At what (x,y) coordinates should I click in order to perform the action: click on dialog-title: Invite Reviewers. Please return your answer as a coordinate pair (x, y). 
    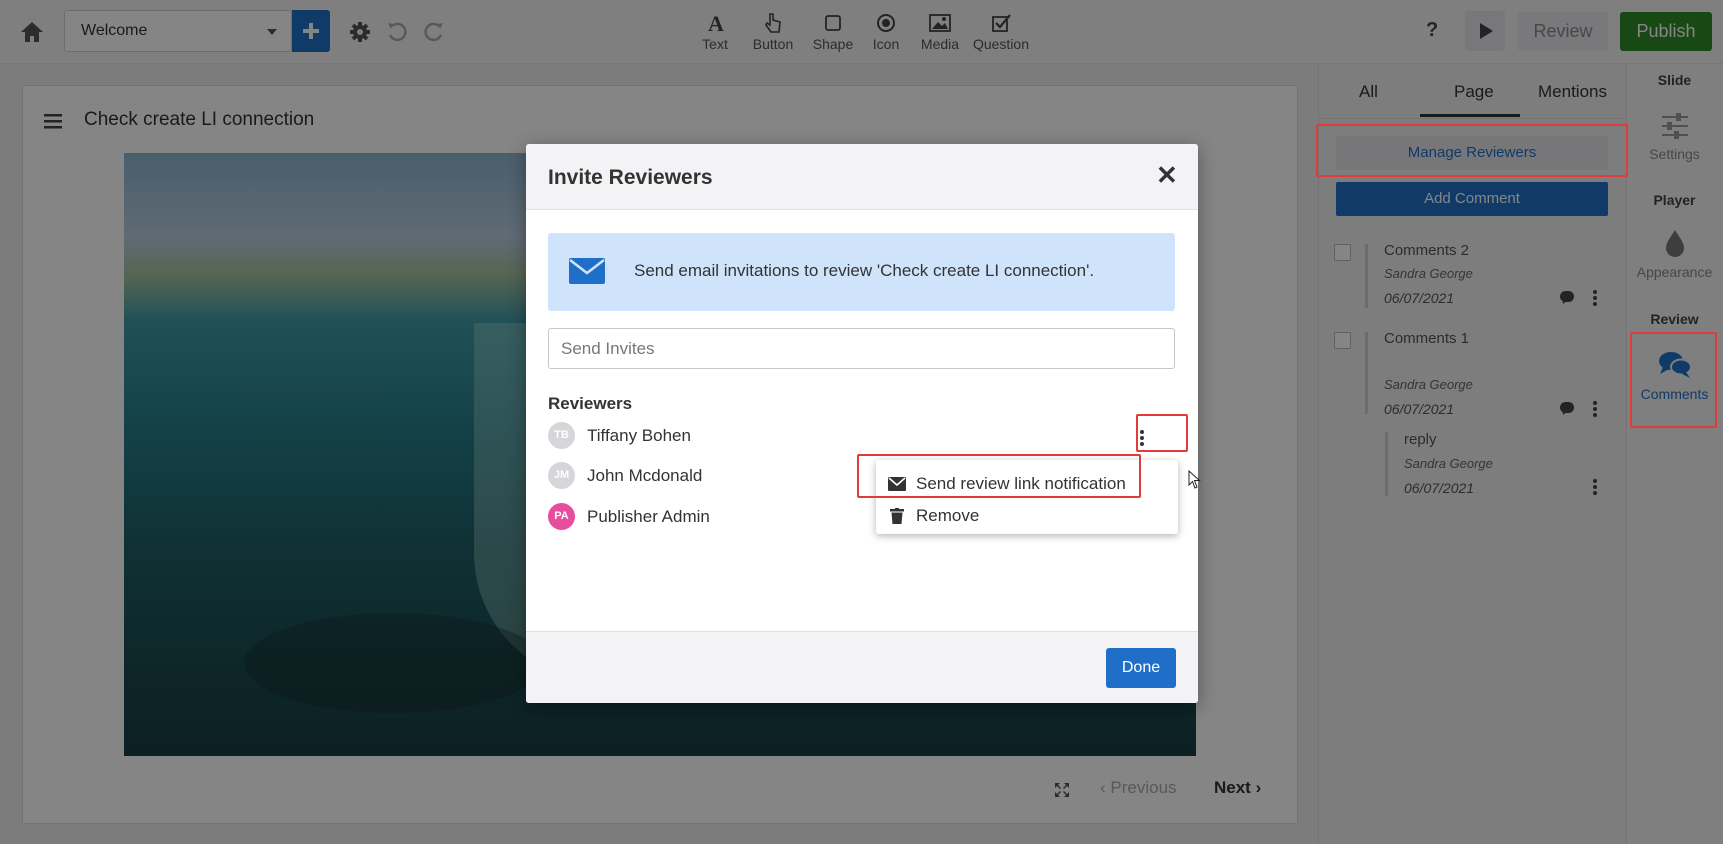
    Looking at the image, I should click on (630, 177).